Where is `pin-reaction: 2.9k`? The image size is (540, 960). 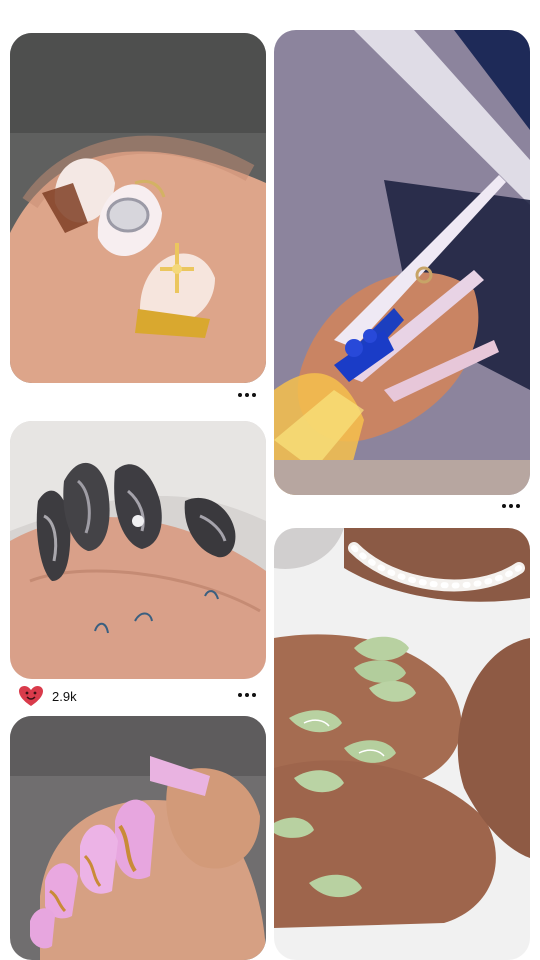 pin-reaction: 2.9k is located at coordinates (47, 696).